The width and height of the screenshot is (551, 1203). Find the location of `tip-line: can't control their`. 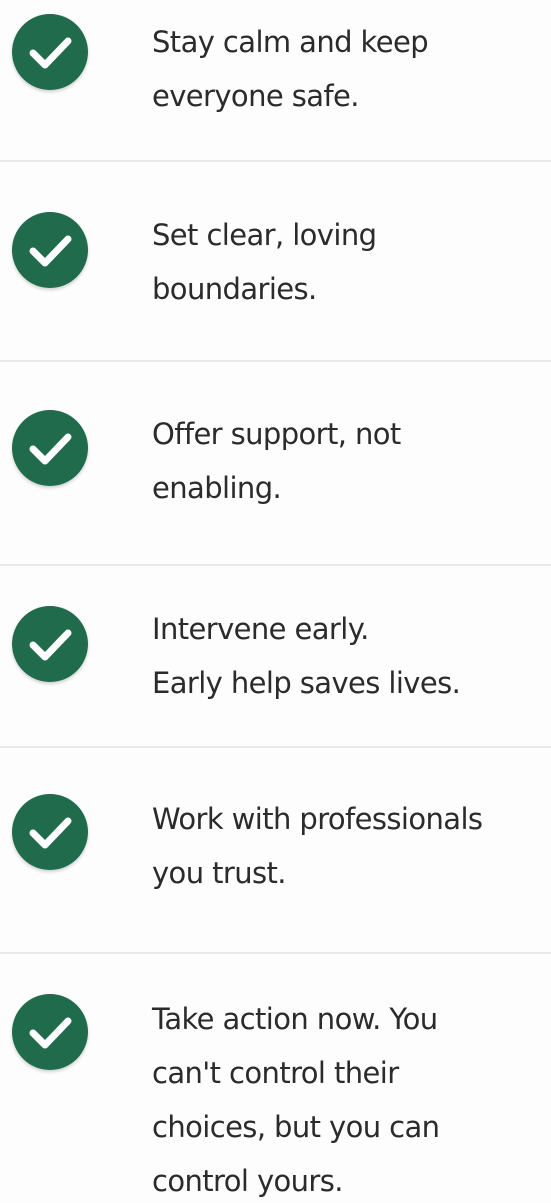

tip-line: can't control their is located at coordinates (275, 1073).